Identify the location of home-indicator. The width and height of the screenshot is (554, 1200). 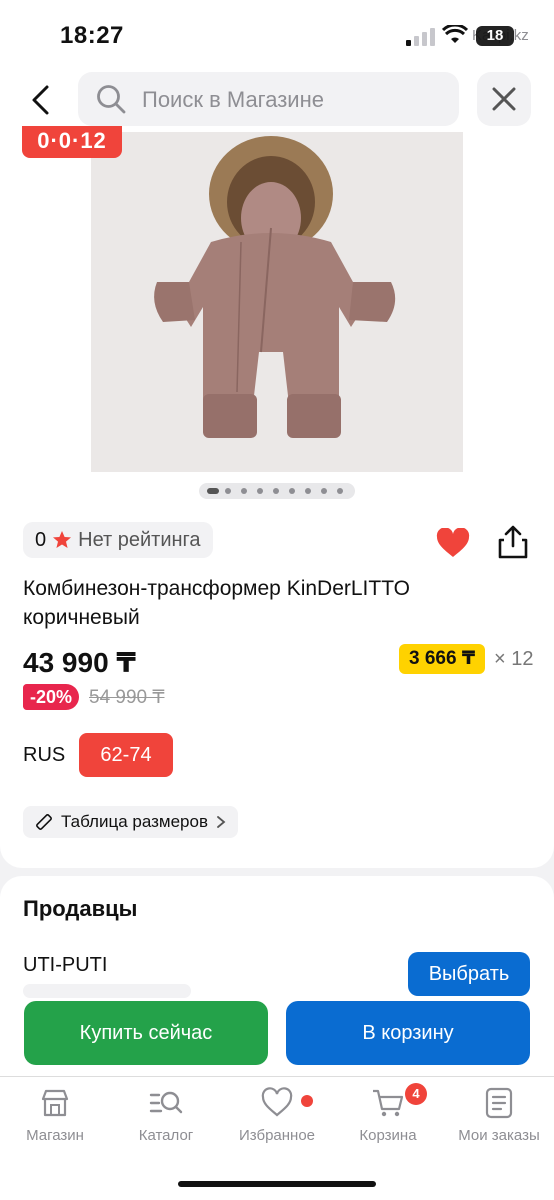
(277, 1184).